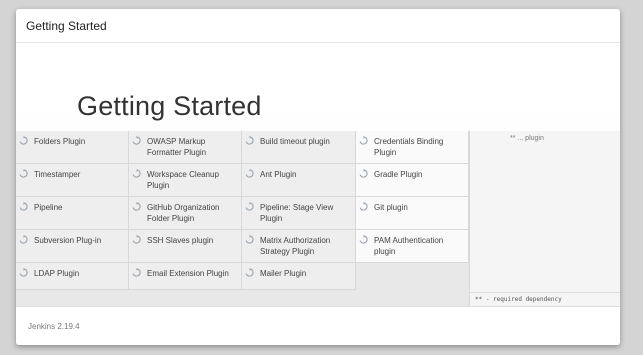  Describe the element at coordinates (177, 147) in the screenshot. I see `plugin-name: OWASP Markup Formatter Plugin` at that location.